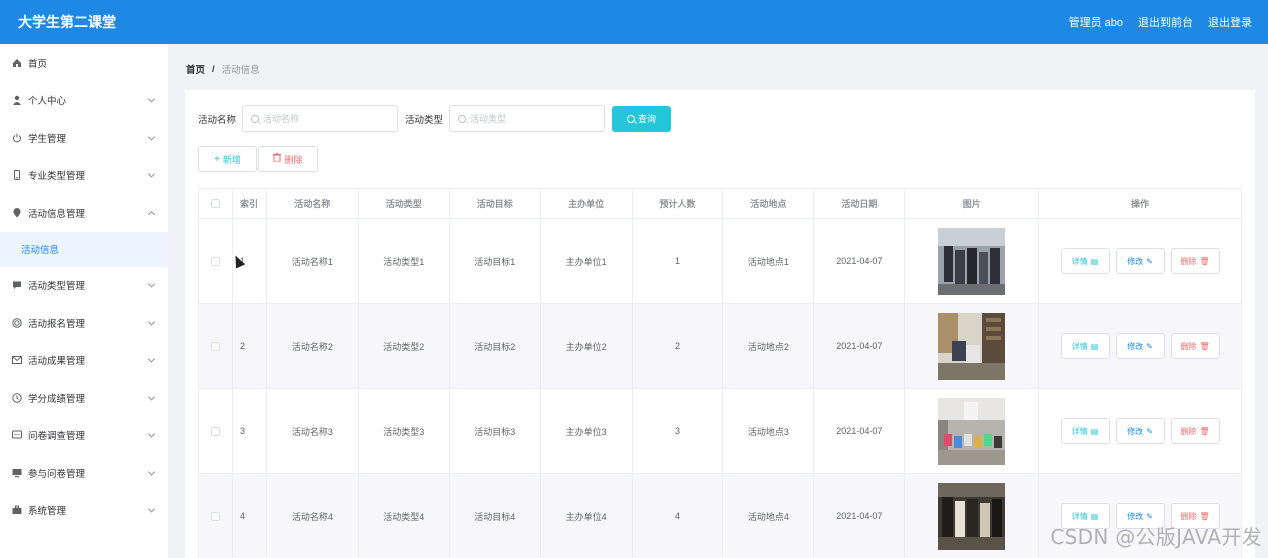 The image size is (1268, 558). I want to click on activity-type-field, so click(527, 118).